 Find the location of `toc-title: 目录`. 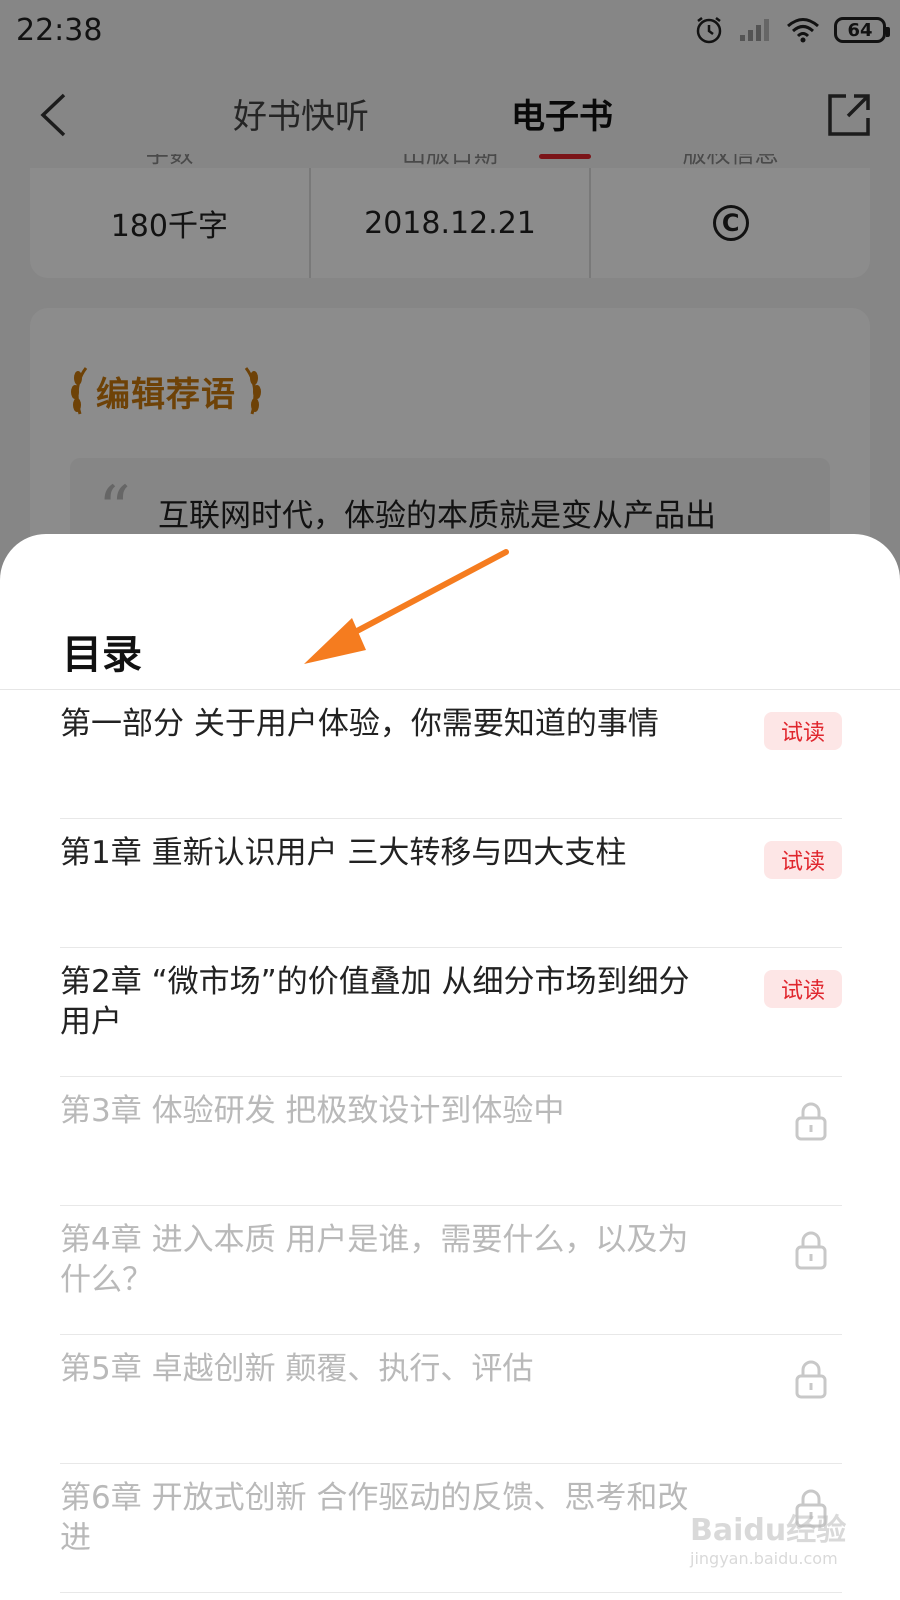

toc-title: 目录 is located at coordinates (102, 655).